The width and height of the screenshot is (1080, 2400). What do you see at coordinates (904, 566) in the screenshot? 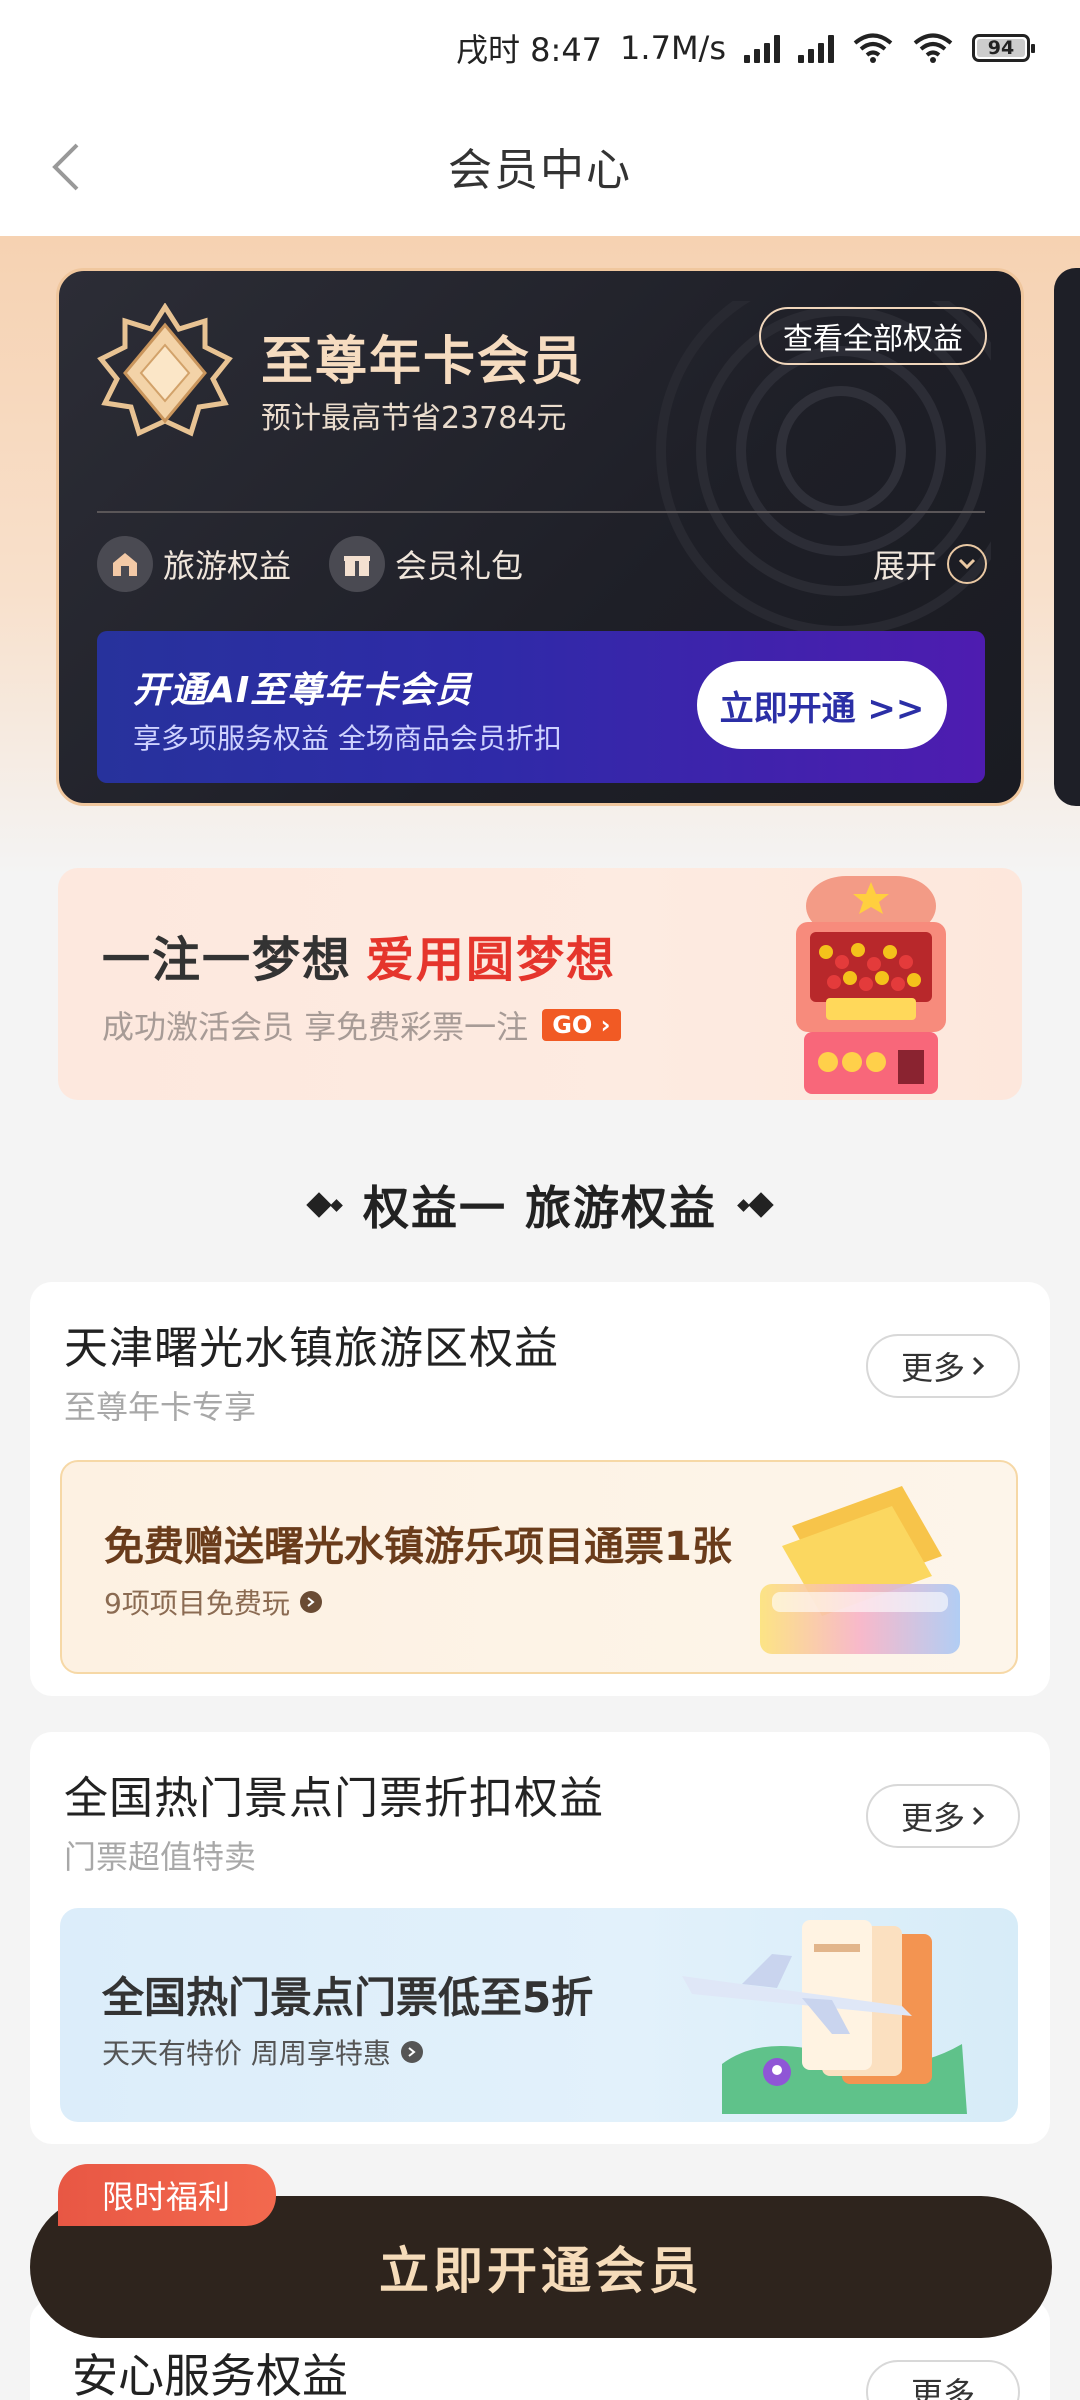
I see `expand-label: 展开` at bounding box center [904, 566].